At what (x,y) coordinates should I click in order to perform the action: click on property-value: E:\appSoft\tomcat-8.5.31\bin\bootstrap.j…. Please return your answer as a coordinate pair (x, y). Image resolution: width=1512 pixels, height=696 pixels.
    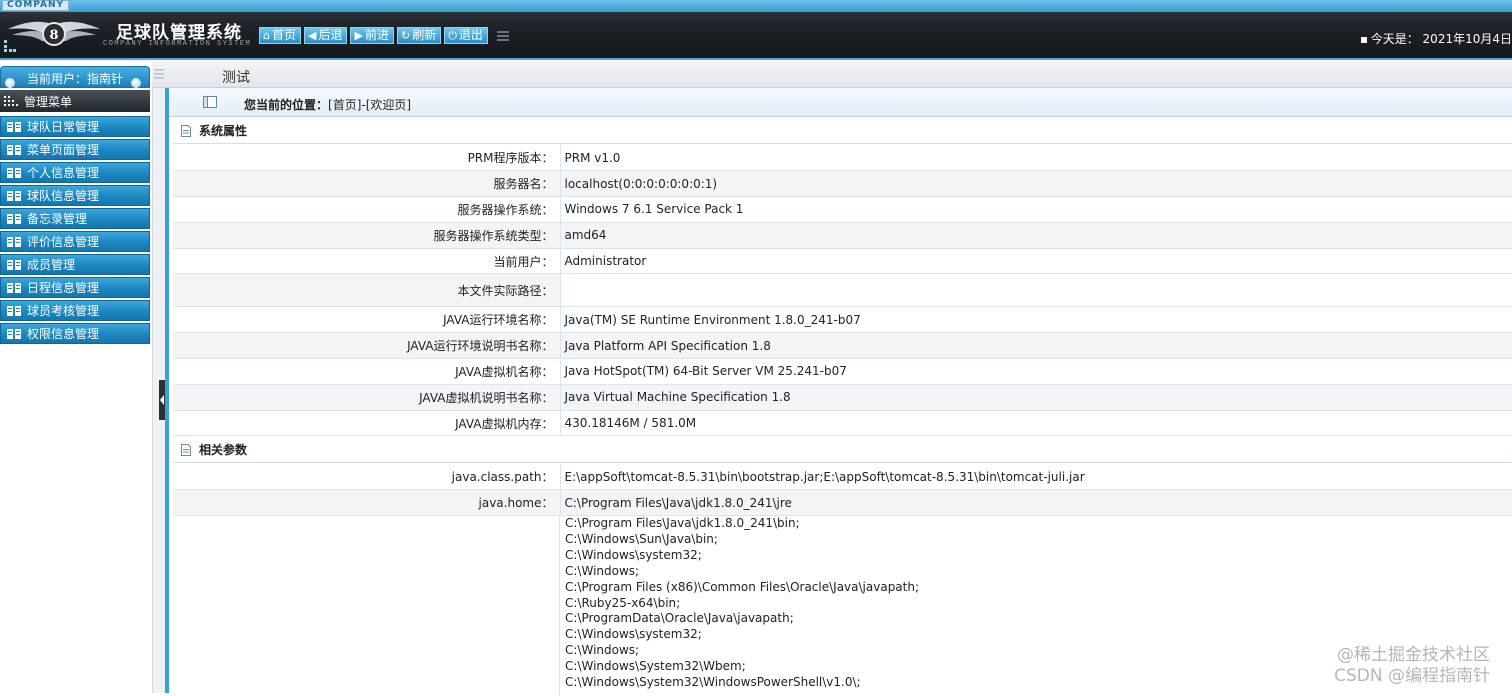
    Looking at the image, I should click on (1036, 477).